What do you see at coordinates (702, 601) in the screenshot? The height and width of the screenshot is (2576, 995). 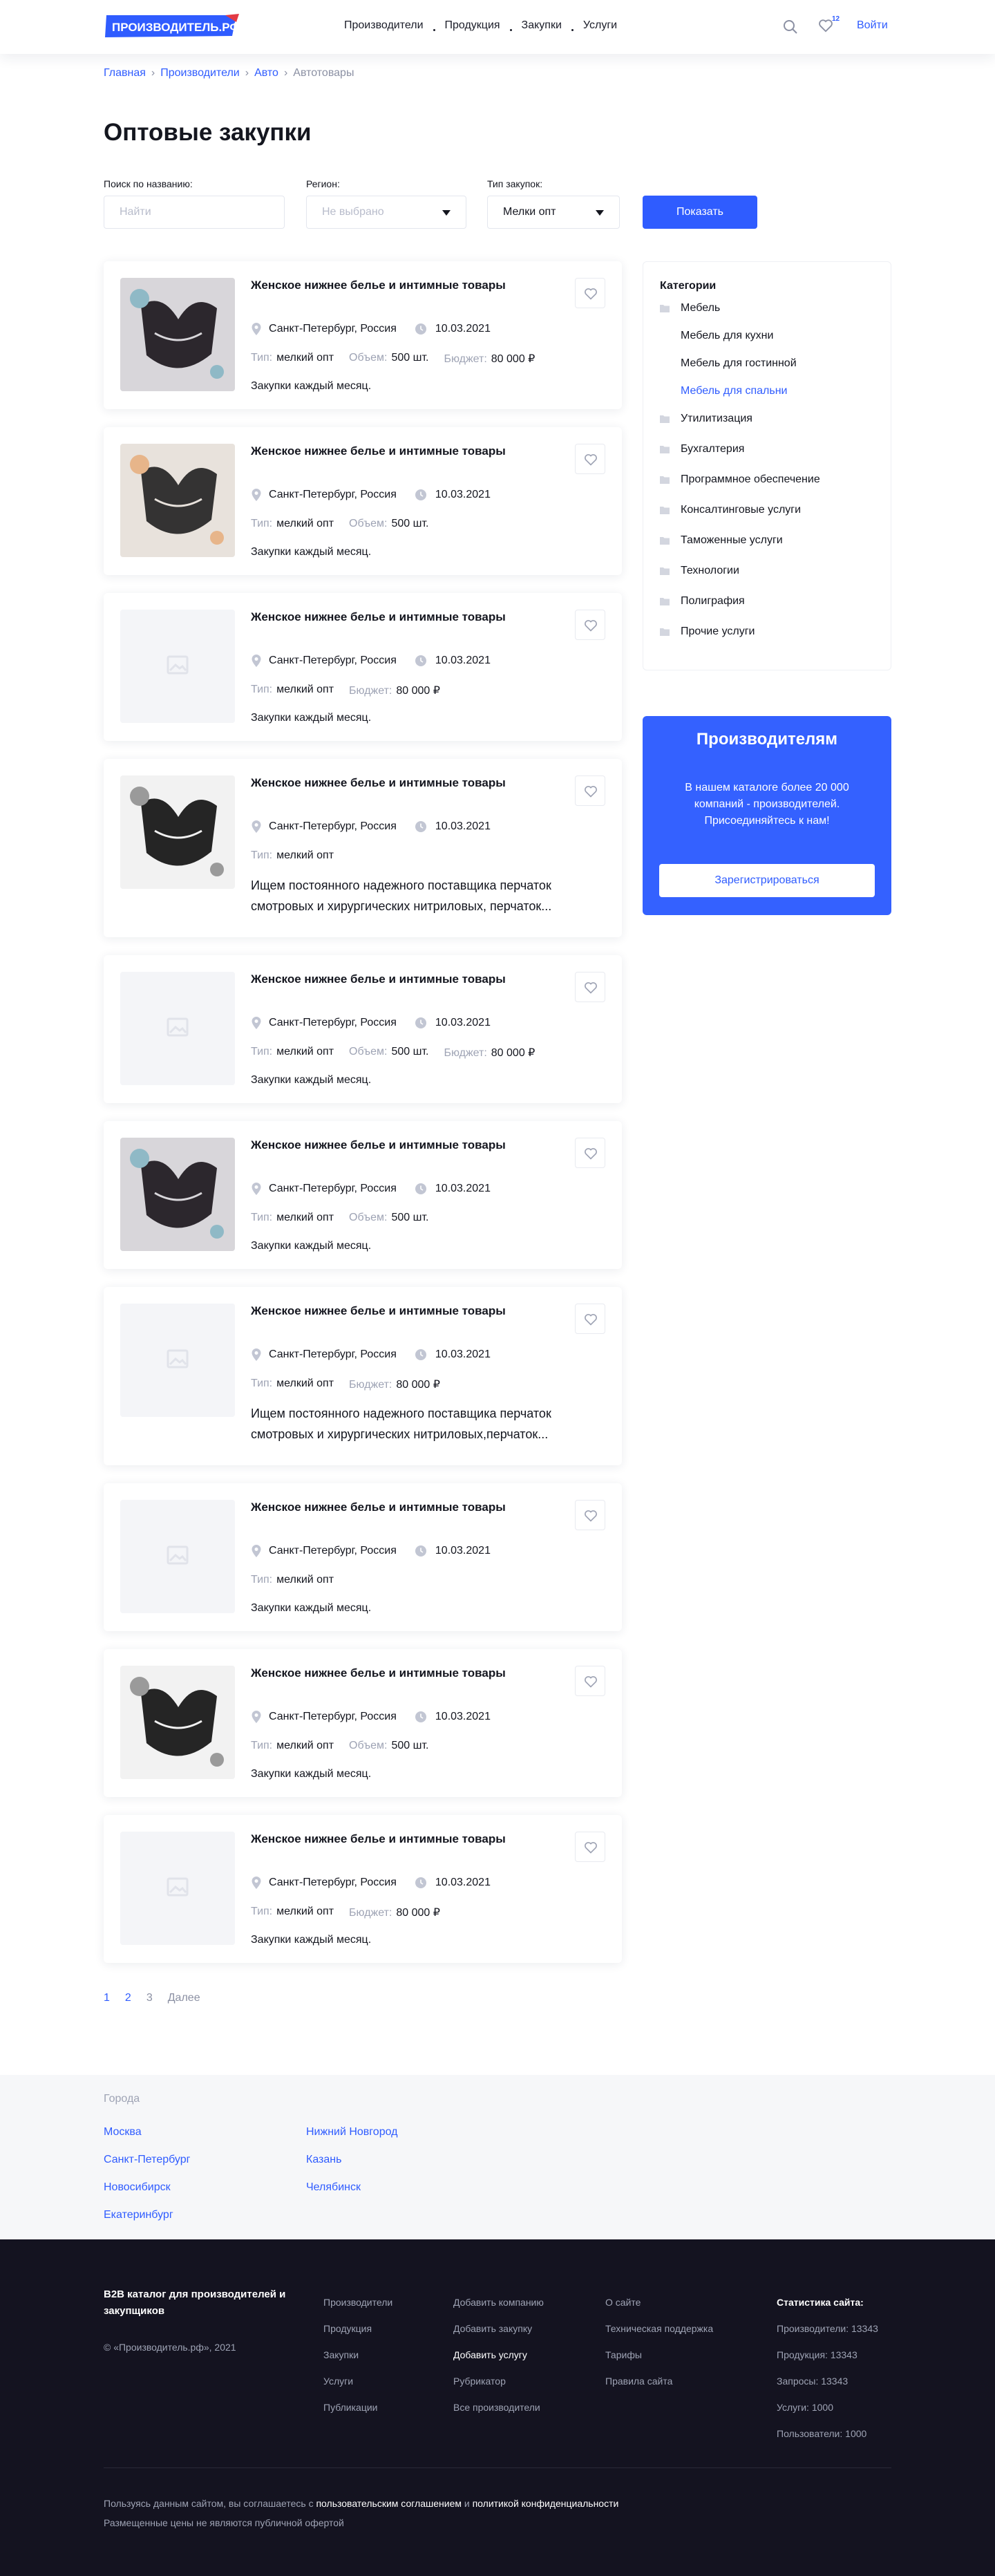 I see `category-item: Полиграфия` at bounding box center [702, 601].